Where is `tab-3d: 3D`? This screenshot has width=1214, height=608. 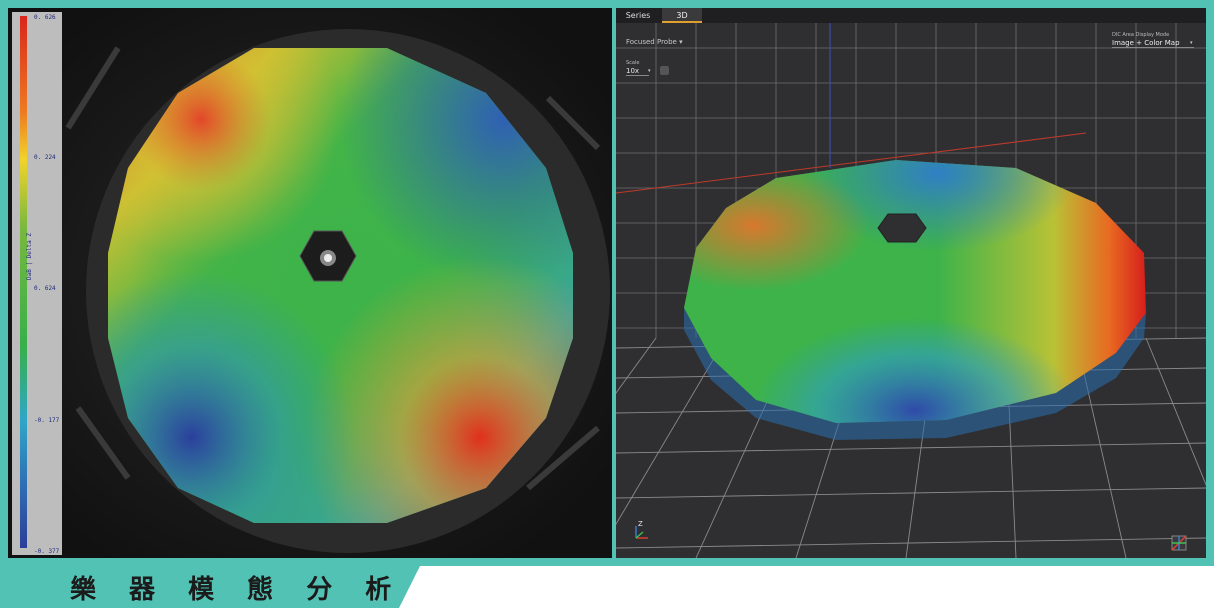
tab-3d: 3D is located at coordinates (682, 15).